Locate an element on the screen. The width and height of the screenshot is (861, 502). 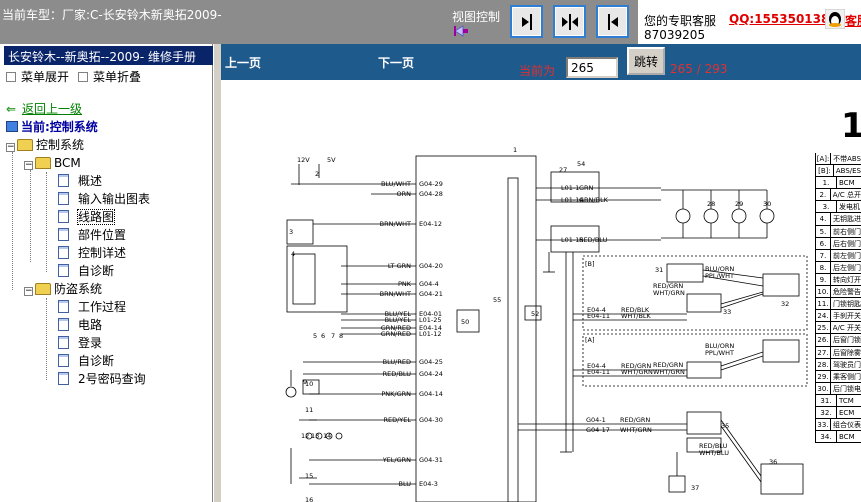
wire-color-label: BLU/WHT is located at coordinates (396, 184).